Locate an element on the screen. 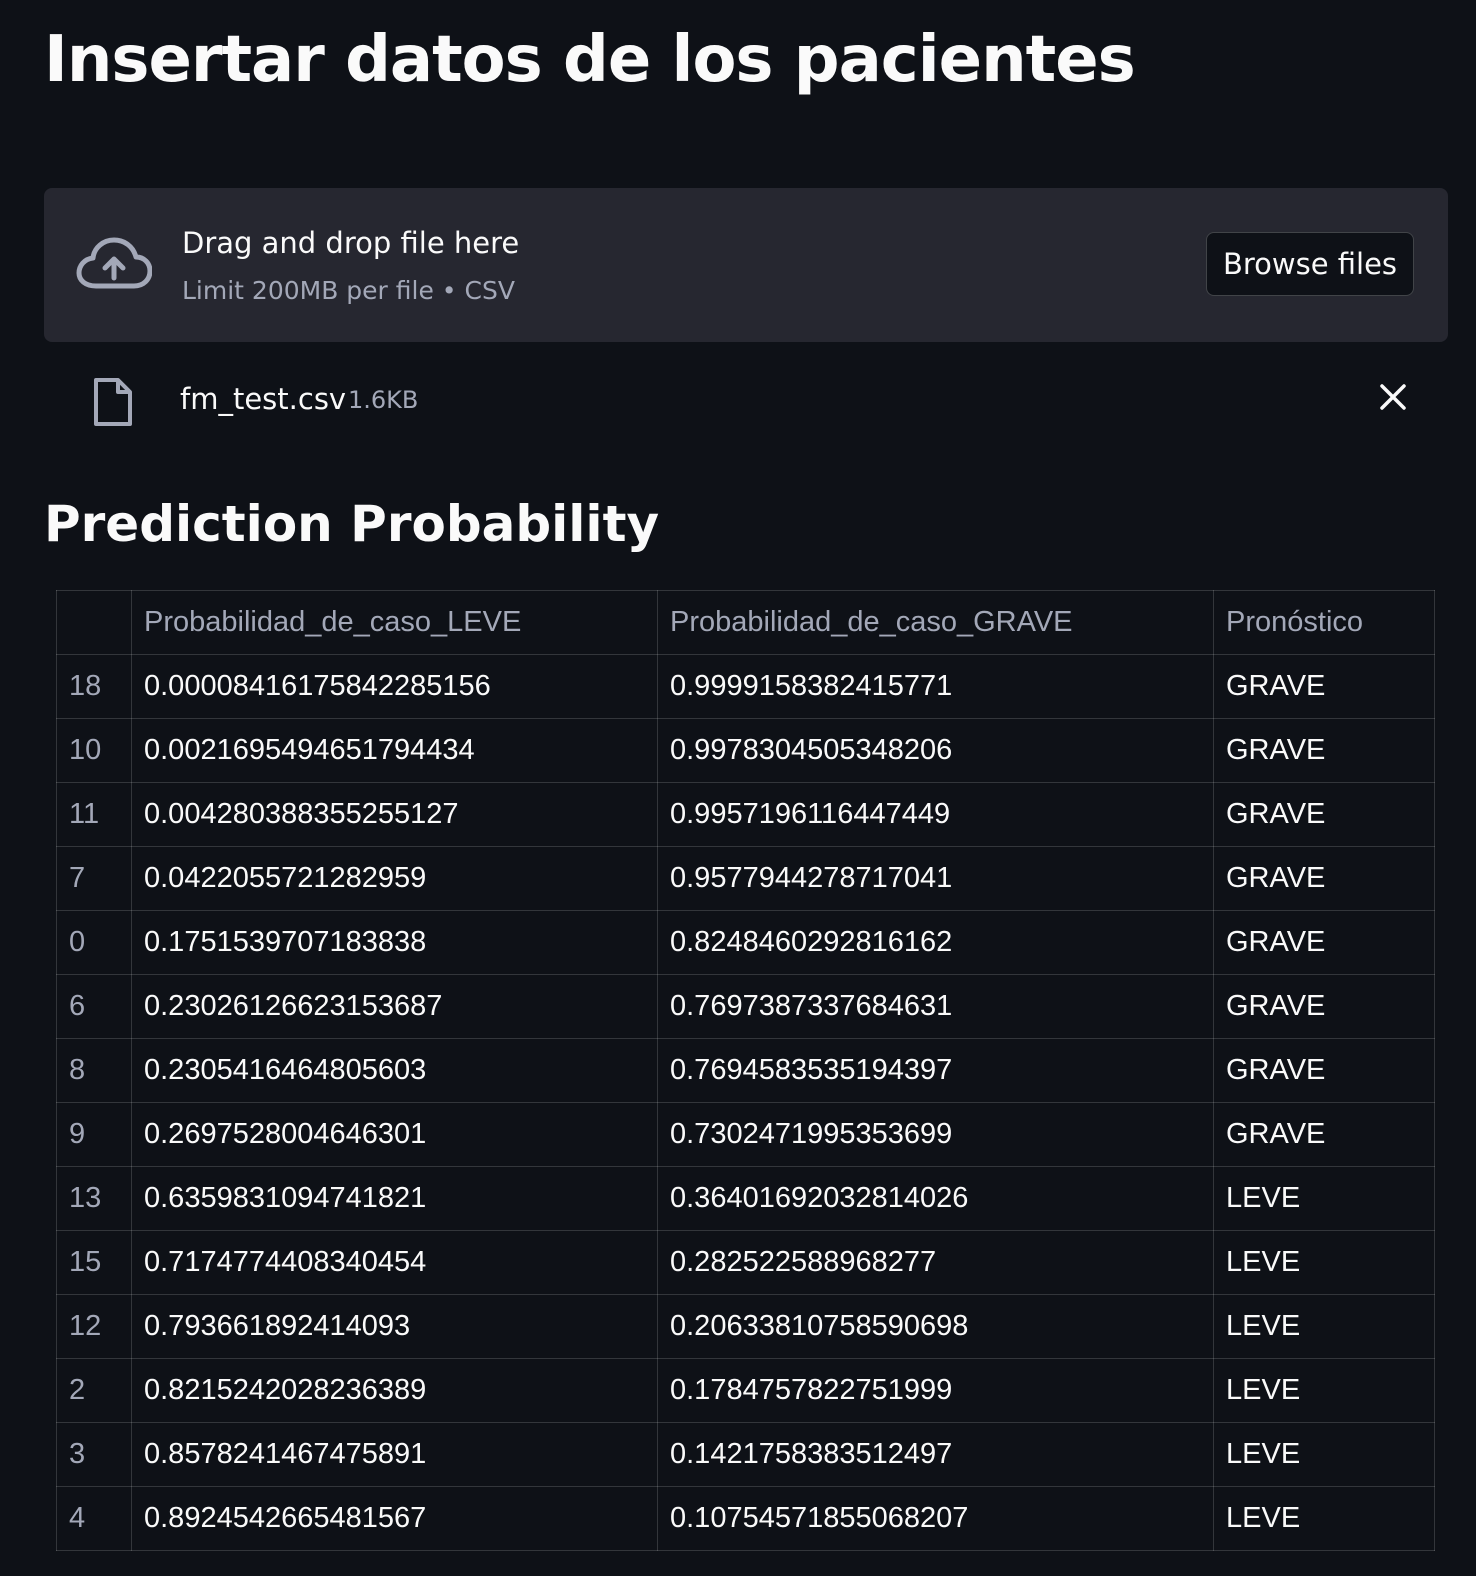 This screenshot has height=1576, width=1476. cell-probabilidad-leve: 0.23026126623153687 is located at coordinates (394, 1006).